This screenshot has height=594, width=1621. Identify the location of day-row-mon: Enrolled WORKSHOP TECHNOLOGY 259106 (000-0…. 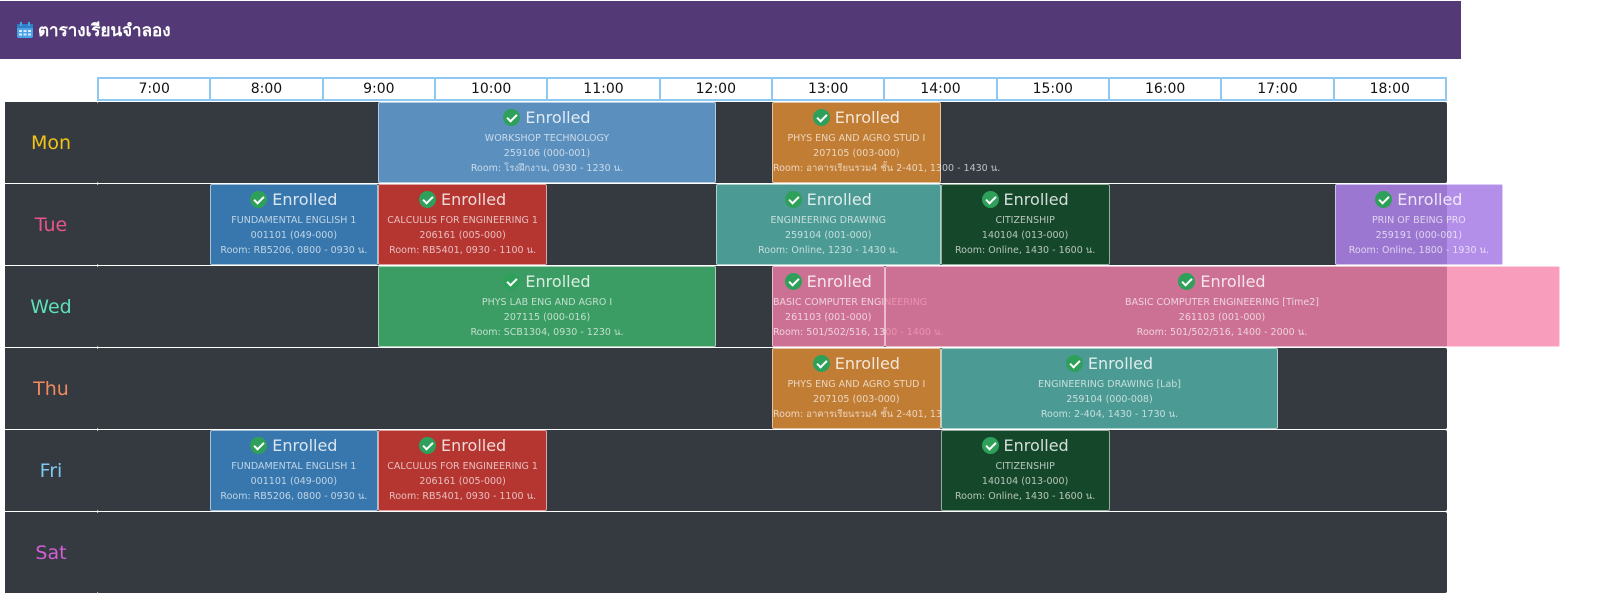
(772, 142).